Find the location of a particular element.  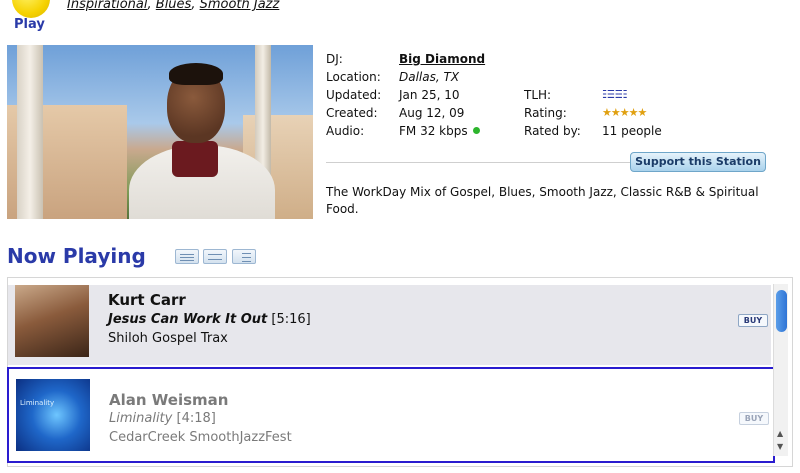

photo-pillar is located at coordinates (30, 132).